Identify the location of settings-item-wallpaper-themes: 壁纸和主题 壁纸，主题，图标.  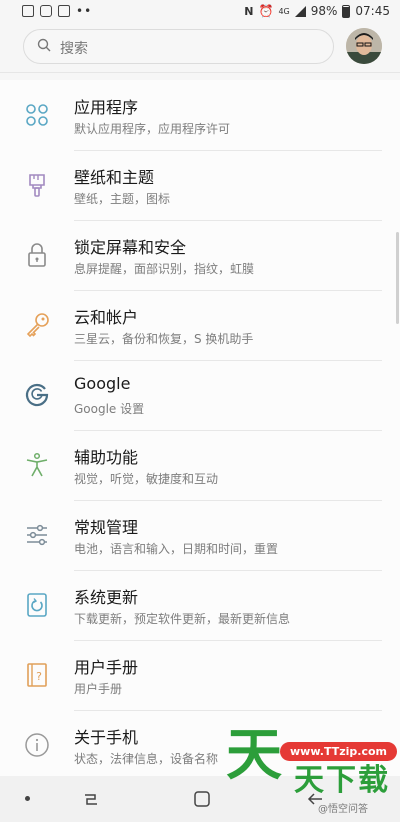
(200, 185).